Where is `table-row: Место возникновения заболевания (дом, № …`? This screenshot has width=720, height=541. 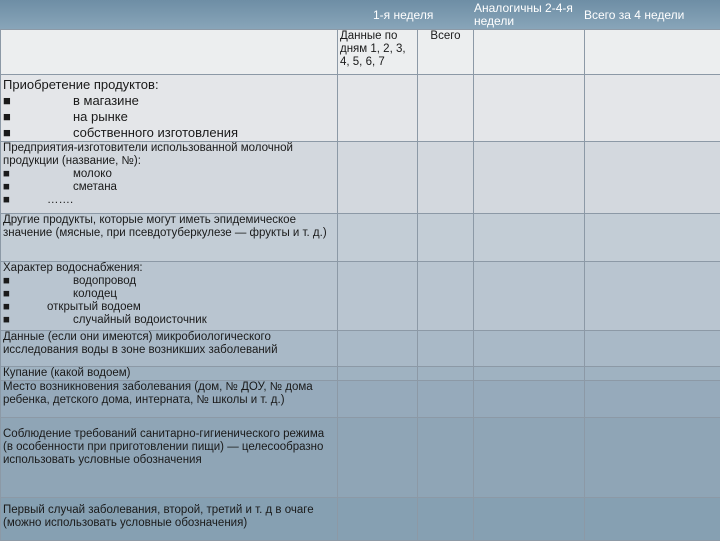
table-row: Место возникновения заболевания (дом, № … is located at coordinates (360, 399).